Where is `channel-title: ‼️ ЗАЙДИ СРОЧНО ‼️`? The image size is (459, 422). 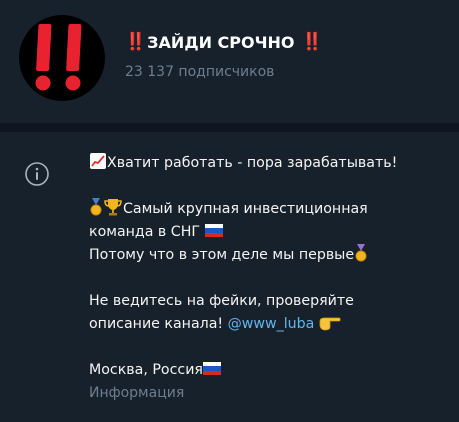 channel-title: ‼️ ЗАЙДИ СРОЧНО ‼️ is located at coordinates (224, 42).